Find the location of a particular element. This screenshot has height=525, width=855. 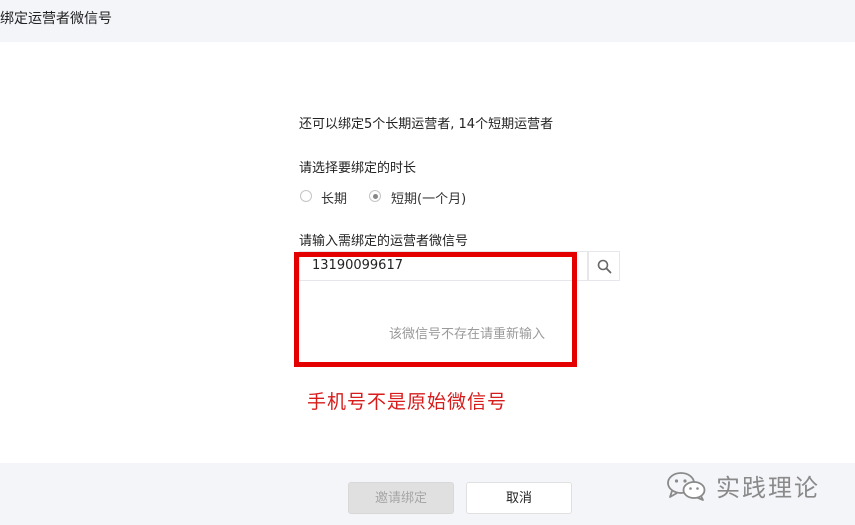

quota-text: 还可以绑定5个长期运营者, 14个短期运营者 is located at coordinates (426, 124).